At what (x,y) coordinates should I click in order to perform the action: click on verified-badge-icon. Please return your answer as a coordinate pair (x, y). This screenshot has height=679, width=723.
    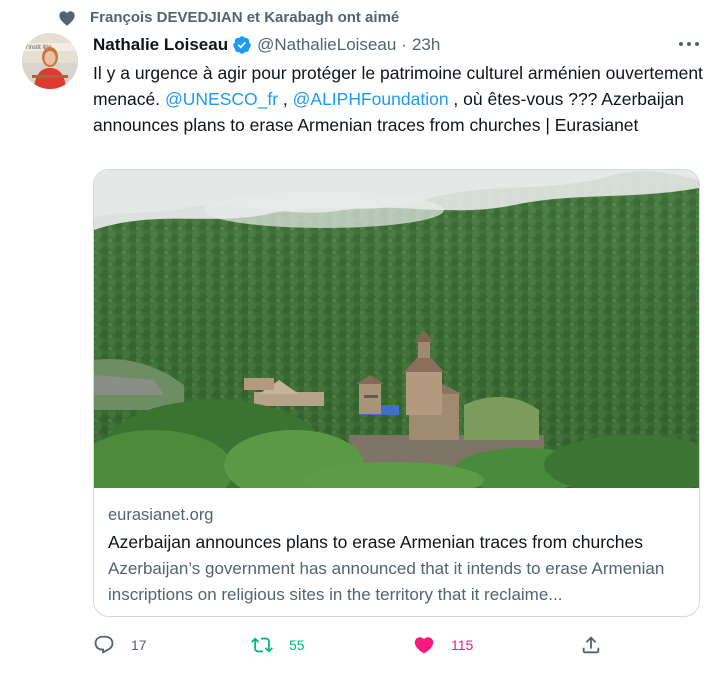
    Looking at the image, I should click on (242, 45).